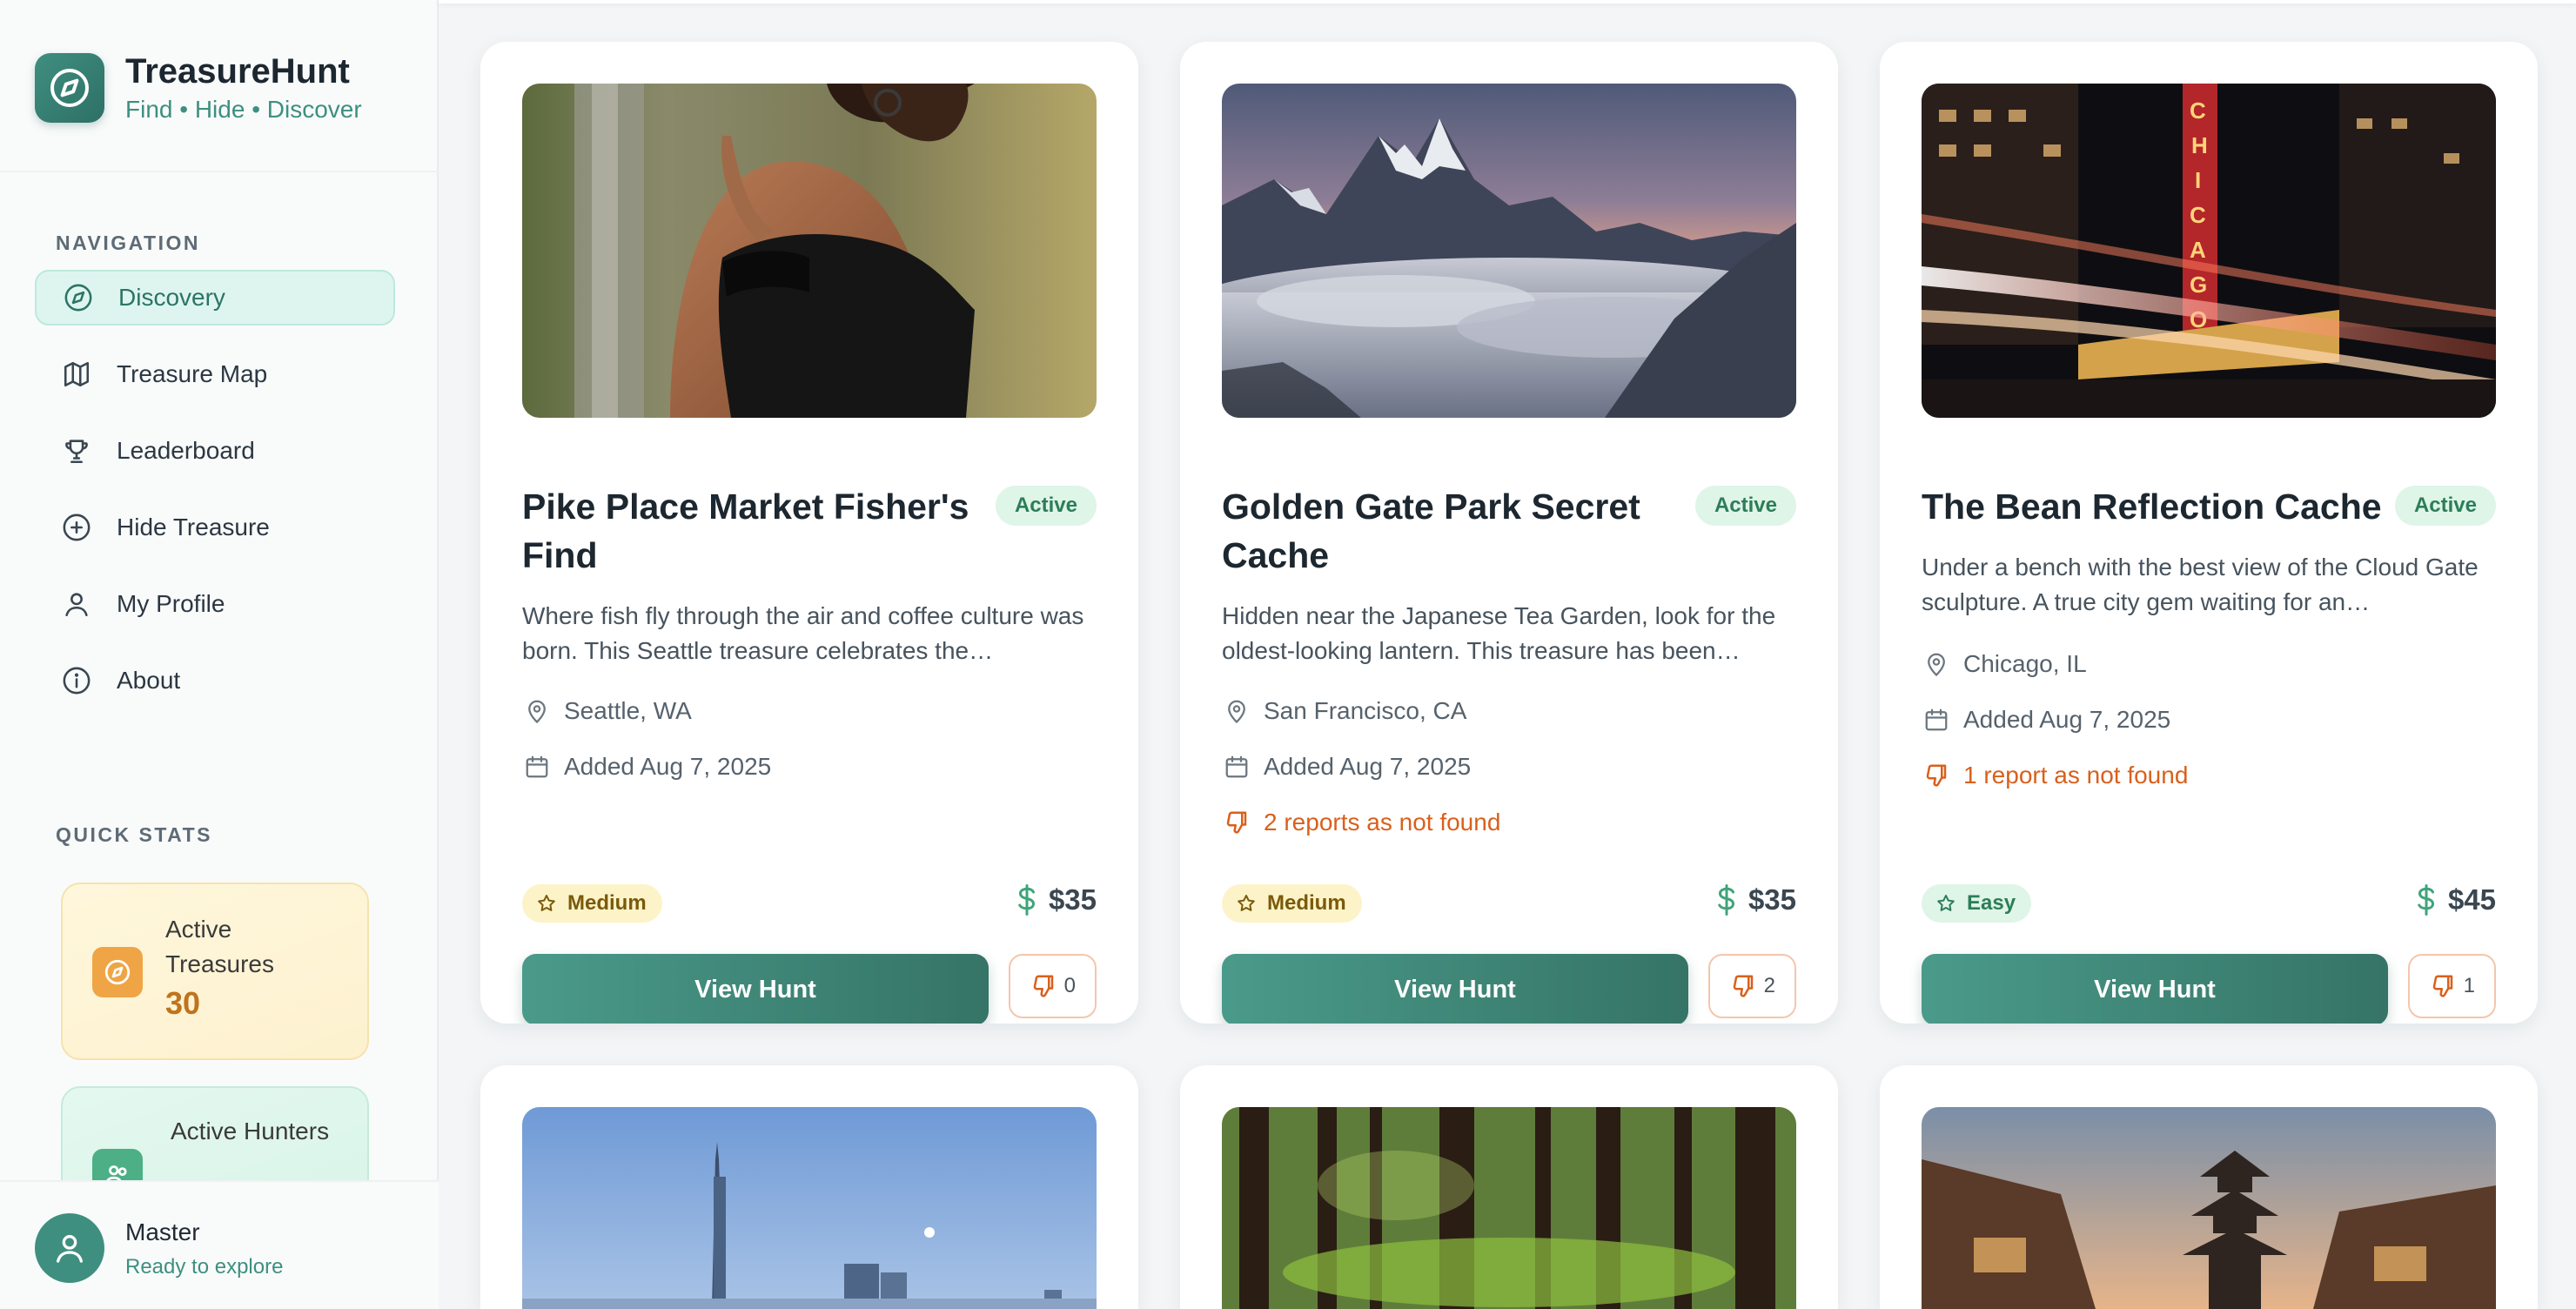  I want to click on trophy-icon, so click(77, 451).